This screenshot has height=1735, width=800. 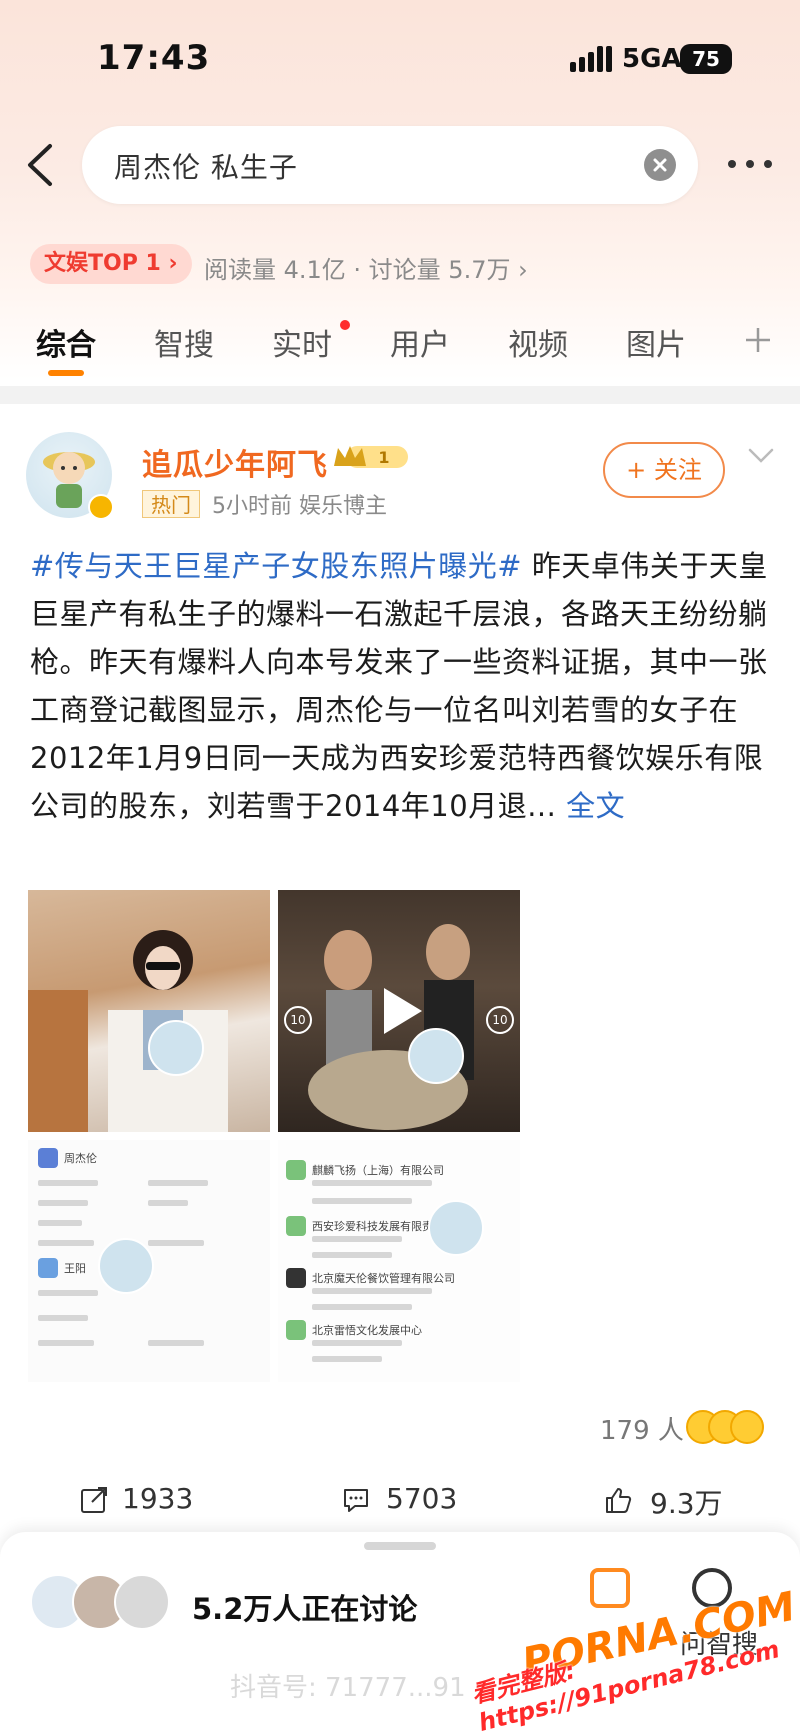 What do you see at coordinates (400, 395) in the screenshot?
I see `section-divider` at bounding box center [400, 395].